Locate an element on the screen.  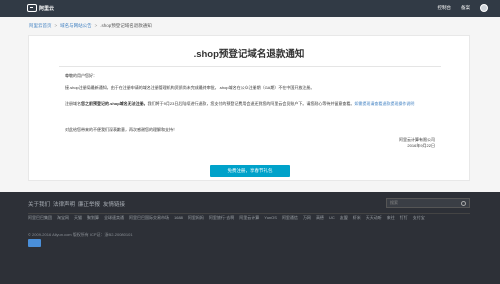
site-link: YunOS is located at coordinates (270, 217).